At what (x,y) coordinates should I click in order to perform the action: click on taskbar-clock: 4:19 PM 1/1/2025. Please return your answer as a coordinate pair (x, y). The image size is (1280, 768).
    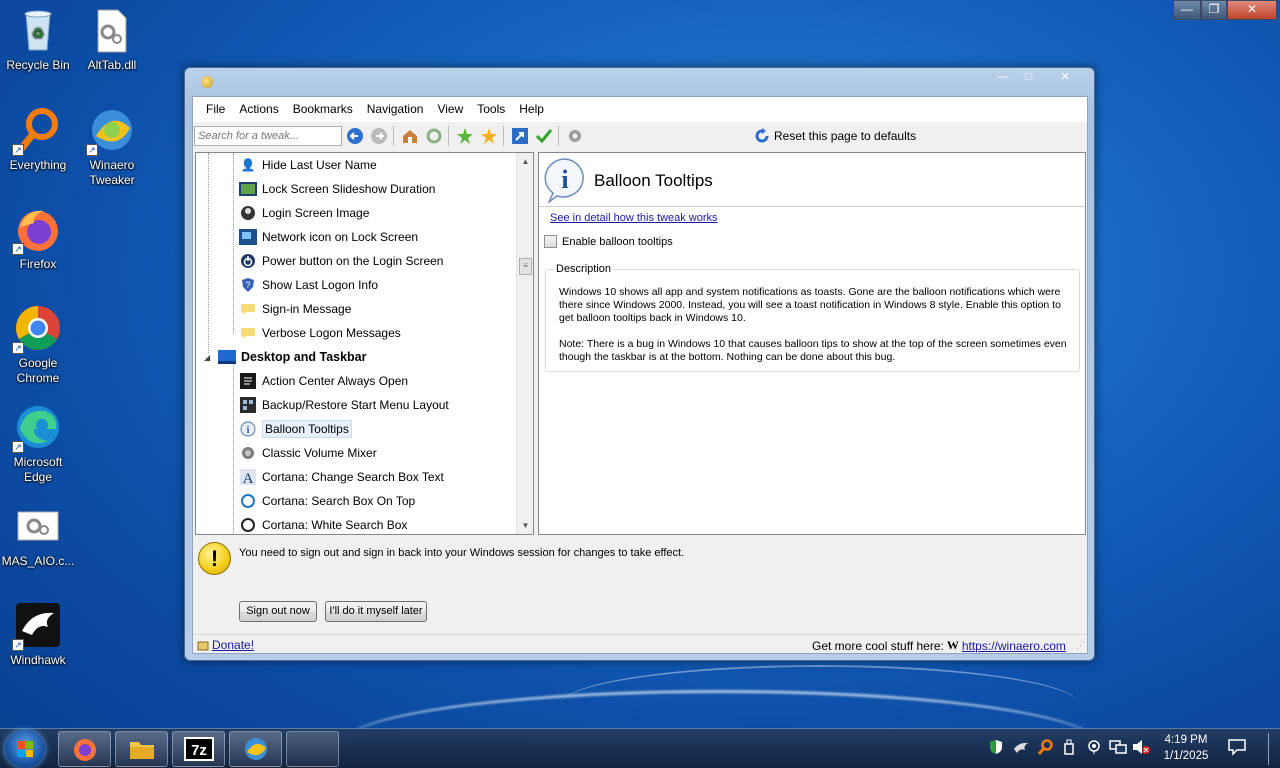
    Looking at the image, I should click on (1186, 748).